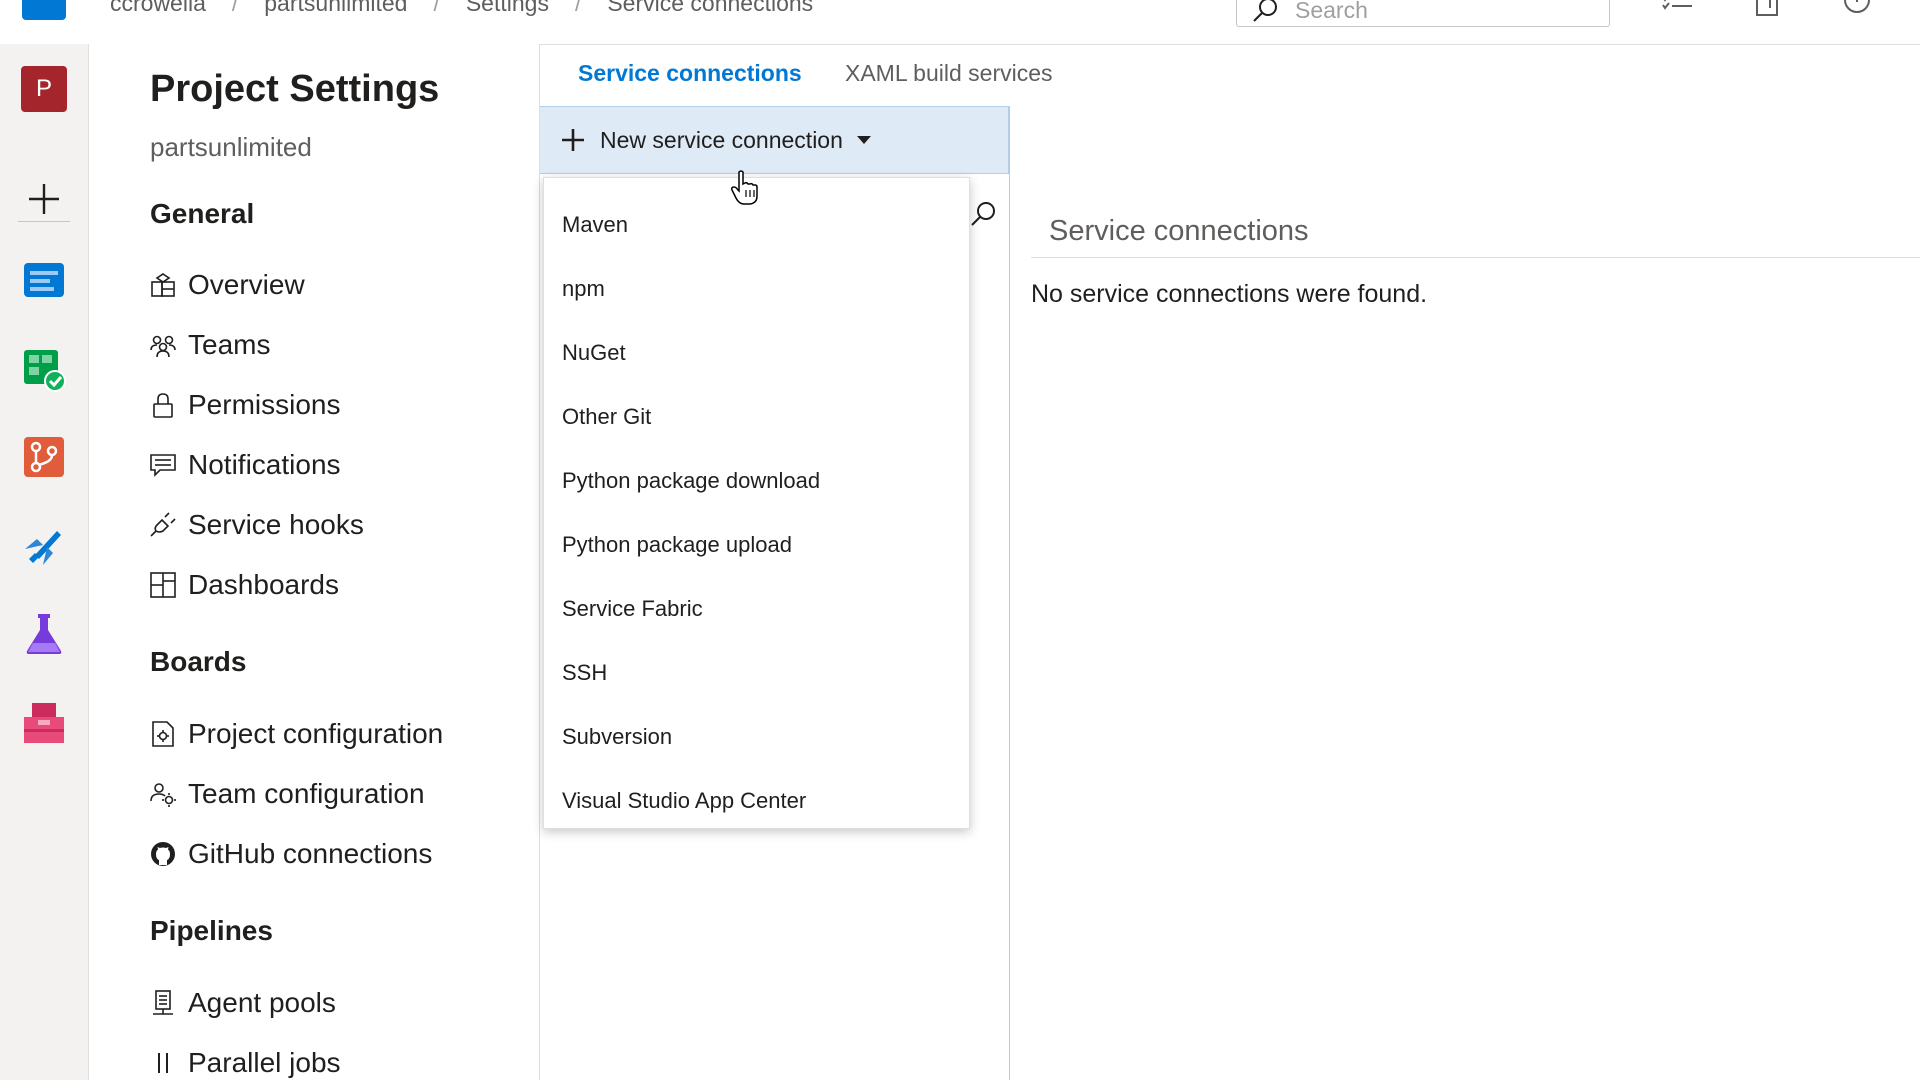  Describe the element at coordinates (1435, 12) in the screenshot. I see `search-input` at that location.